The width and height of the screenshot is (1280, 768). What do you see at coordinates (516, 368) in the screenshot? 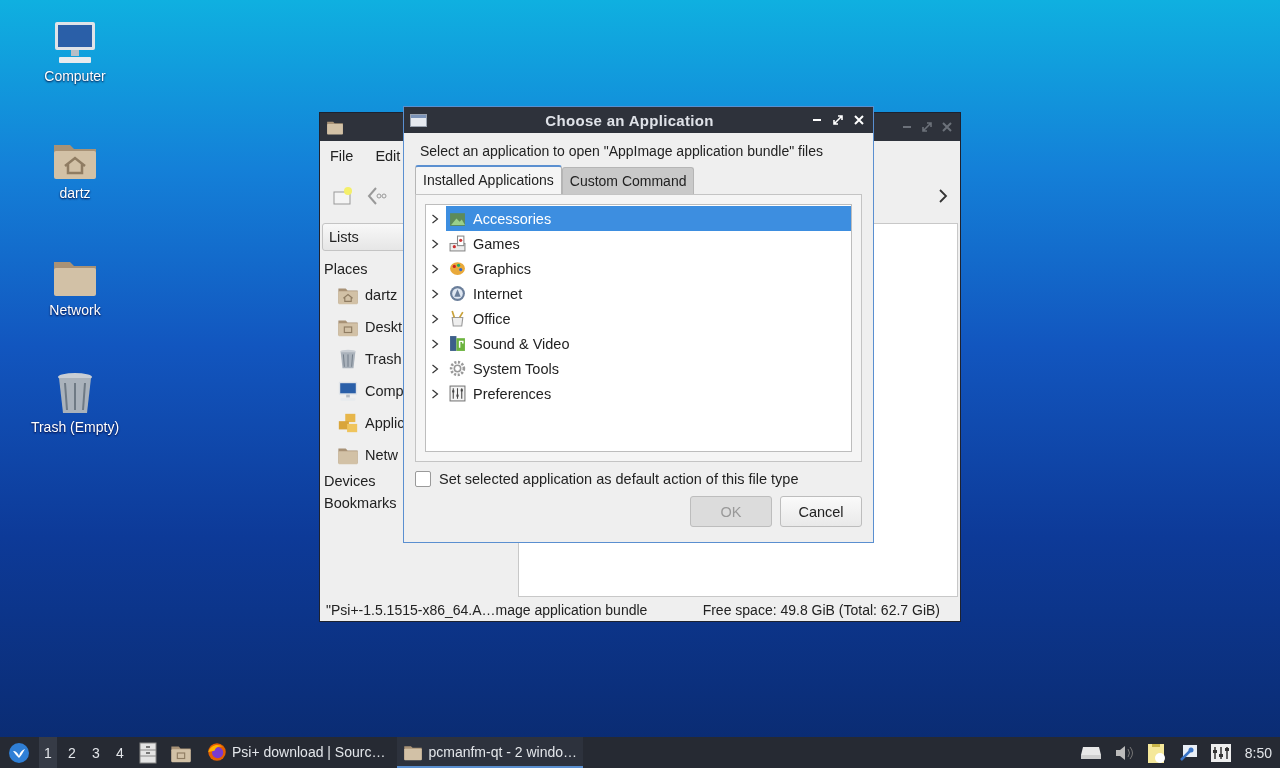
I see `category-label: System Tools` at bounding box center [516, 368].